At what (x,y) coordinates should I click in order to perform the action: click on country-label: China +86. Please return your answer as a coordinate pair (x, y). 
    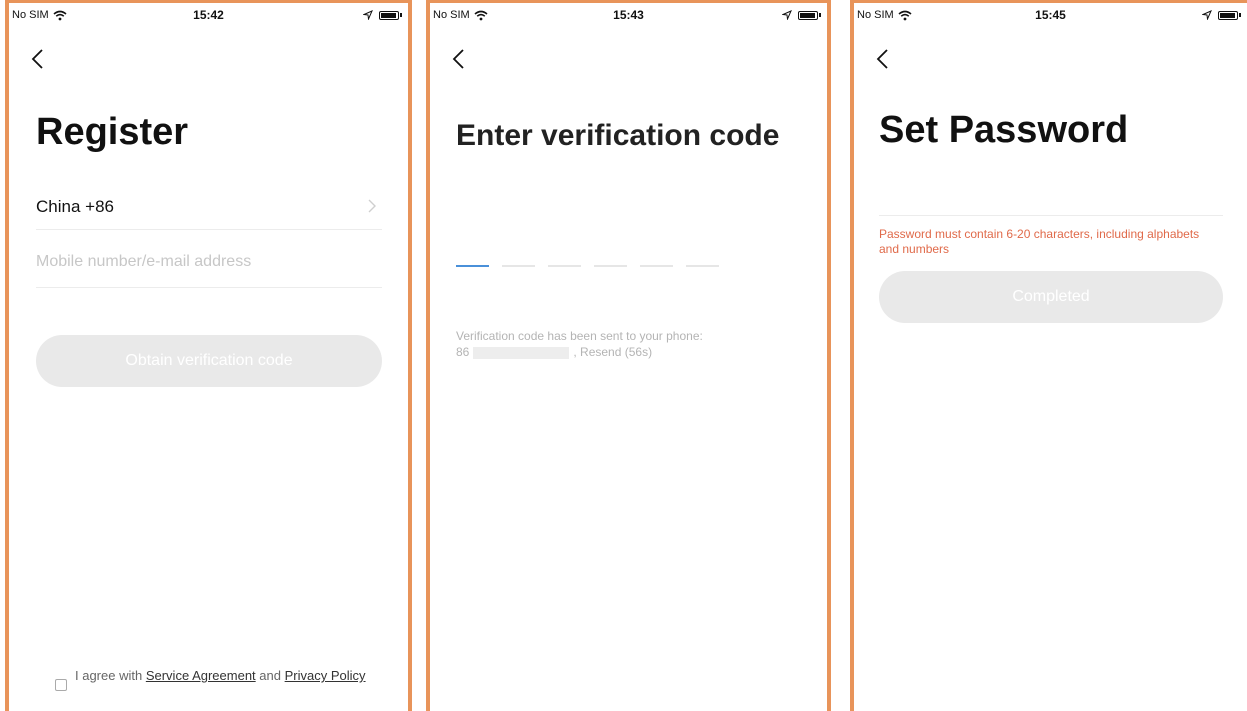
    Looking at the image, I should click on (75, 206).